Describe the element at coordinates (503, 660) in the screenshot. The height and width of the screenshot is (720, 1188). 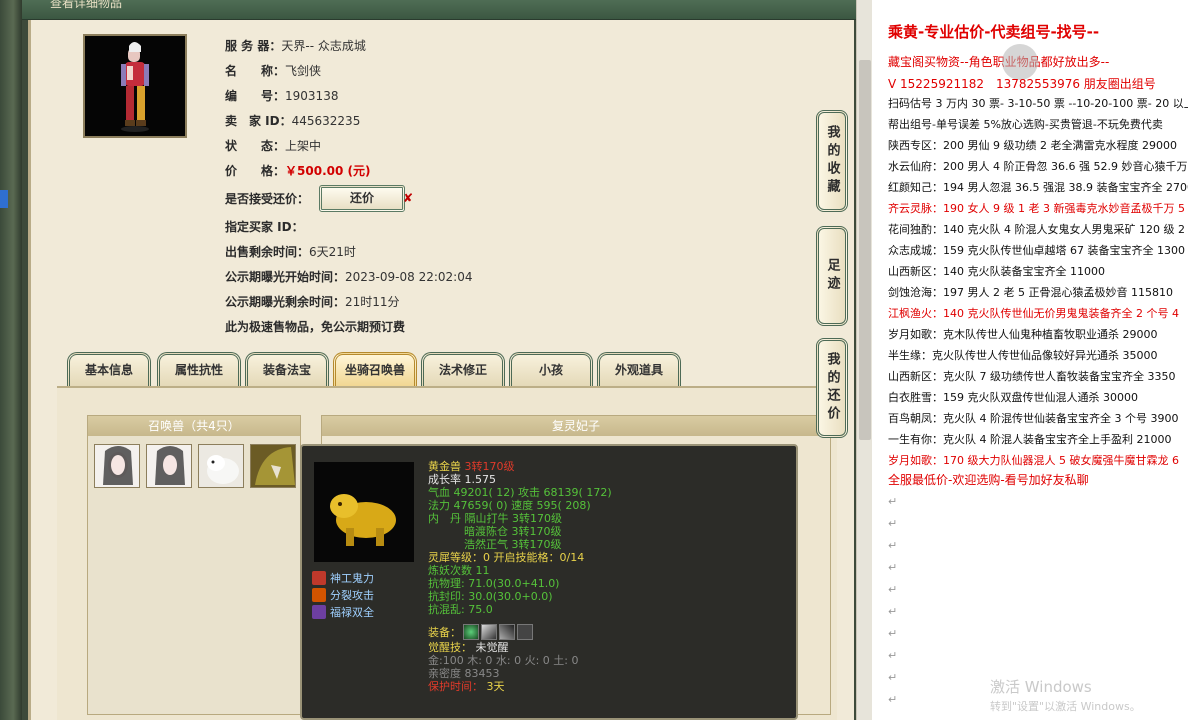
I see `element-values: 金:100 木: 0 水: 0 火: 0 土: 0` at that location.